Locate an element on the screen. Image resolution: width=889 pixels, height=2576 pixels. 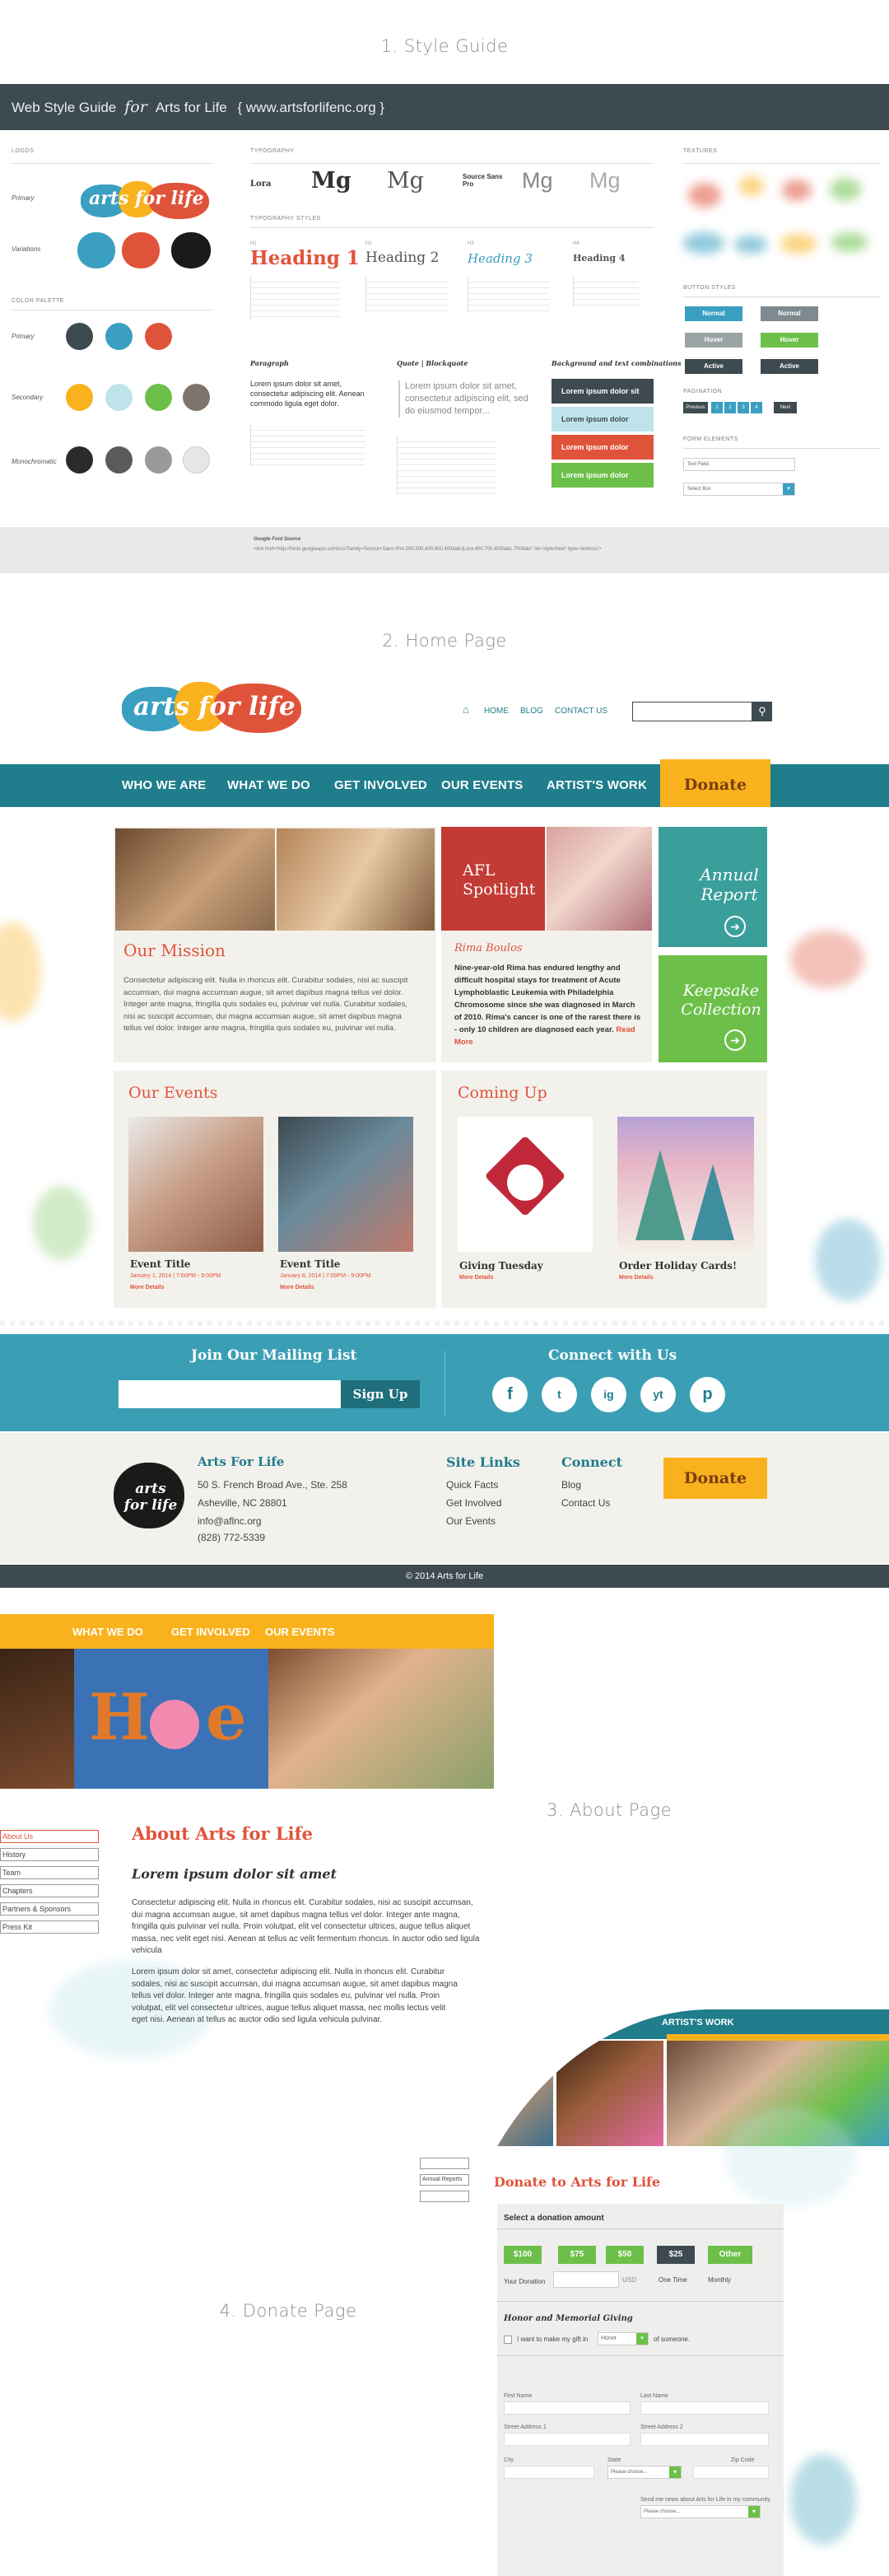
top-link-home: HOME is located at coordinates (496, 711).